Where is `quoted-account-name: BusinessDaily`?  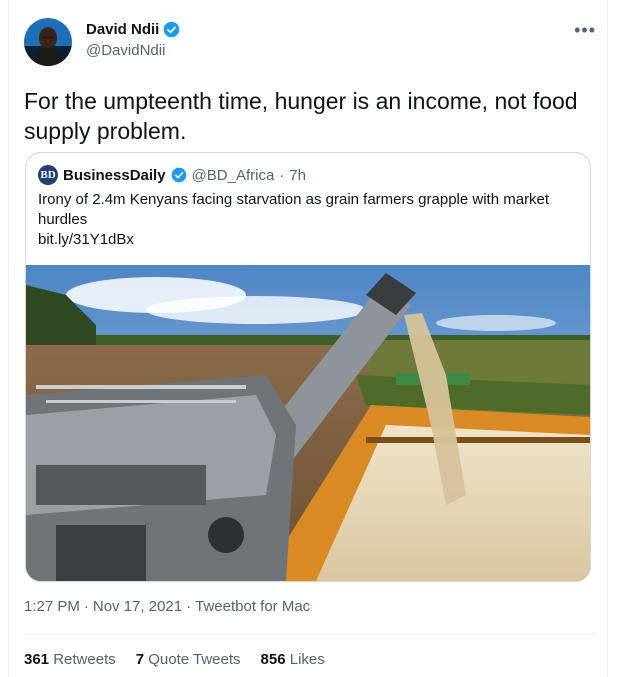 quoted-account-name: BusinessDaily is located at coordinates (114, 175).